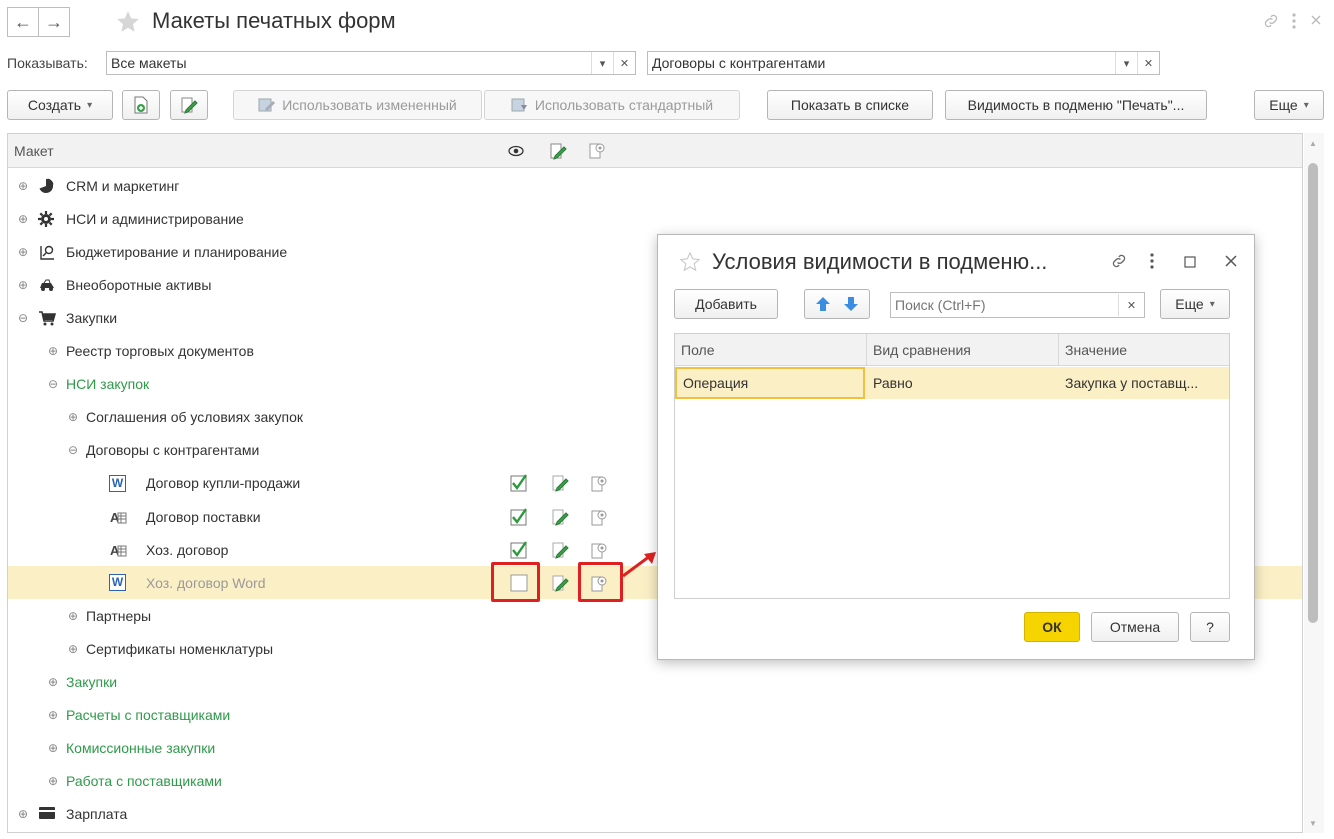  Describe the element at coordinates (903, 63) in the screenshot. I see `object-filter-select: Договоры с контрагентами ▾ ✕` at that location.